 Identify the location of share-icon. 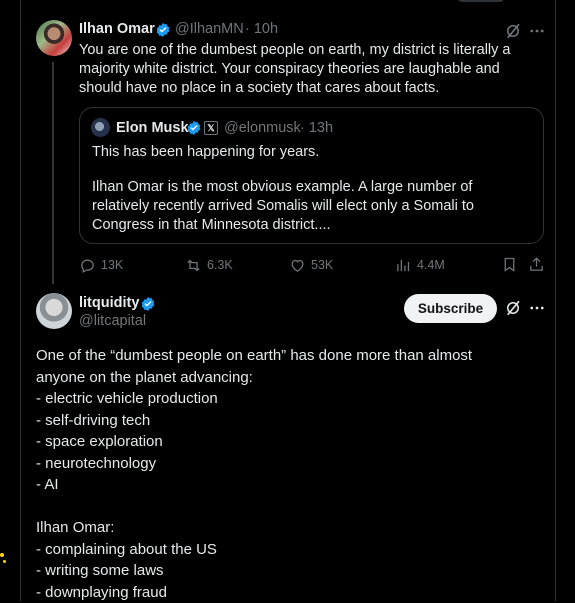
(536, 264).